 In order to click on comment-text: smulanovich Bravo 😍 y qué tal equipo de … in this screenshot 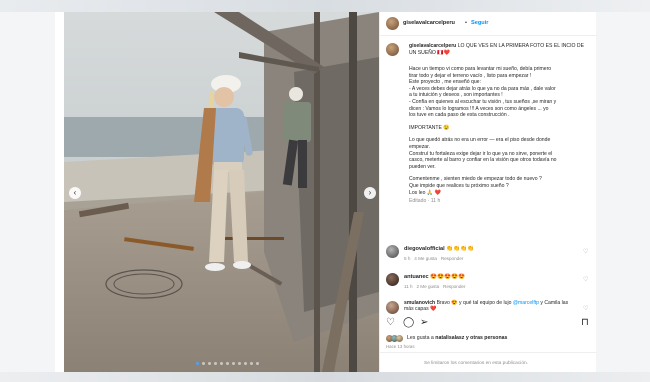, I will do `click(491, 306)`.